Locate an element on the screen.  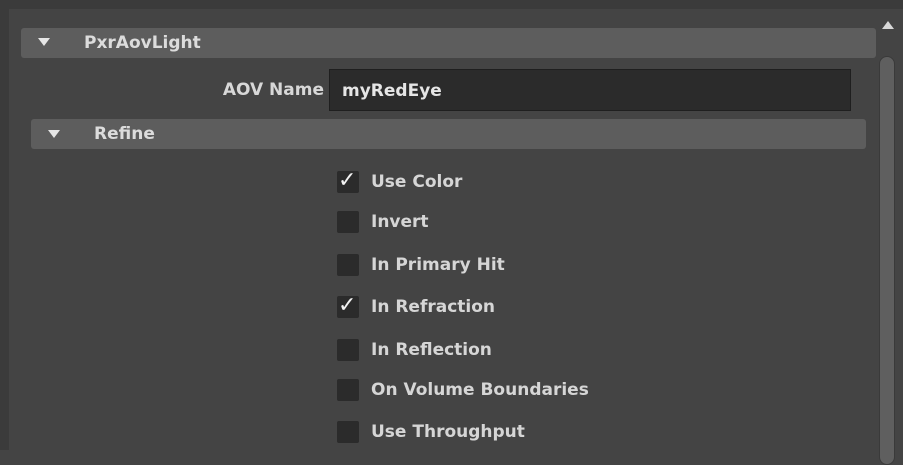
checkbox-use-color: ✓ Use Color is located at coordinates (400, 181).